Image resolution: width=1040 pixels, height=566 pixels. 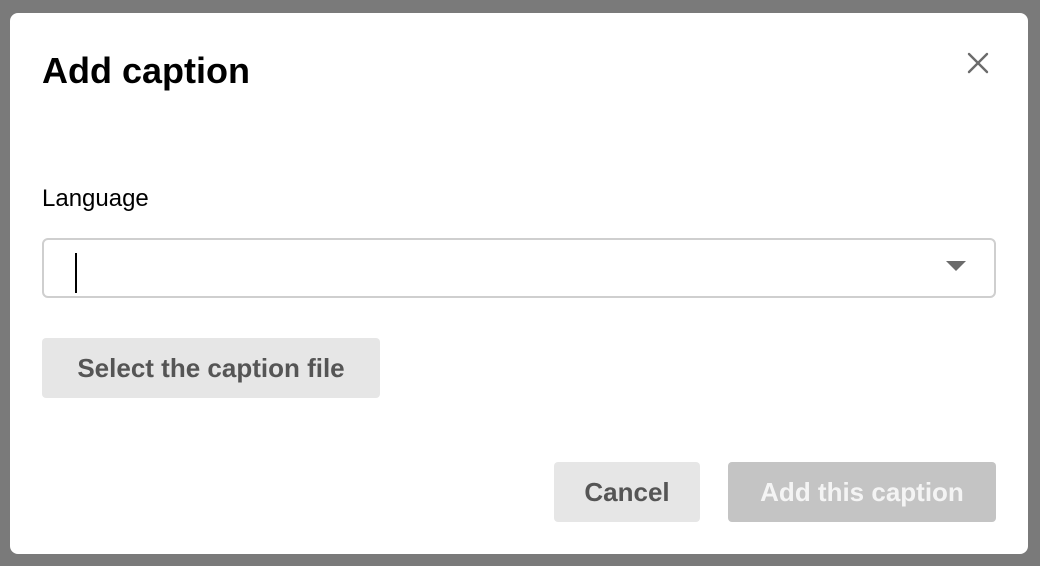 I want to click on close-button, so click(x=978, y=63).